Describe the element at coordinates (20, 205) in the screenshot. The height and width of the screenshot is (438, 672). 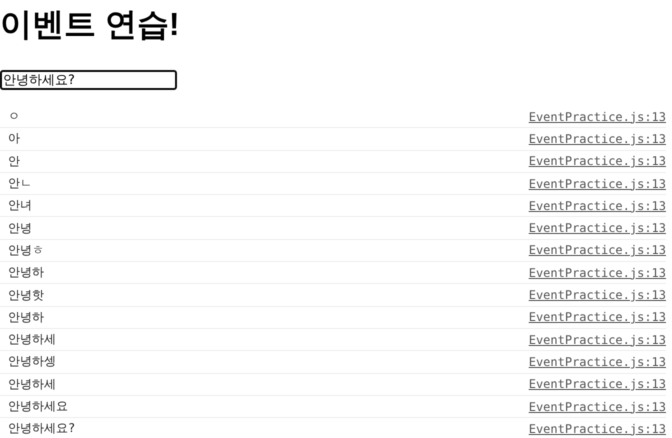
I see `console-message: 안녀` at that location.